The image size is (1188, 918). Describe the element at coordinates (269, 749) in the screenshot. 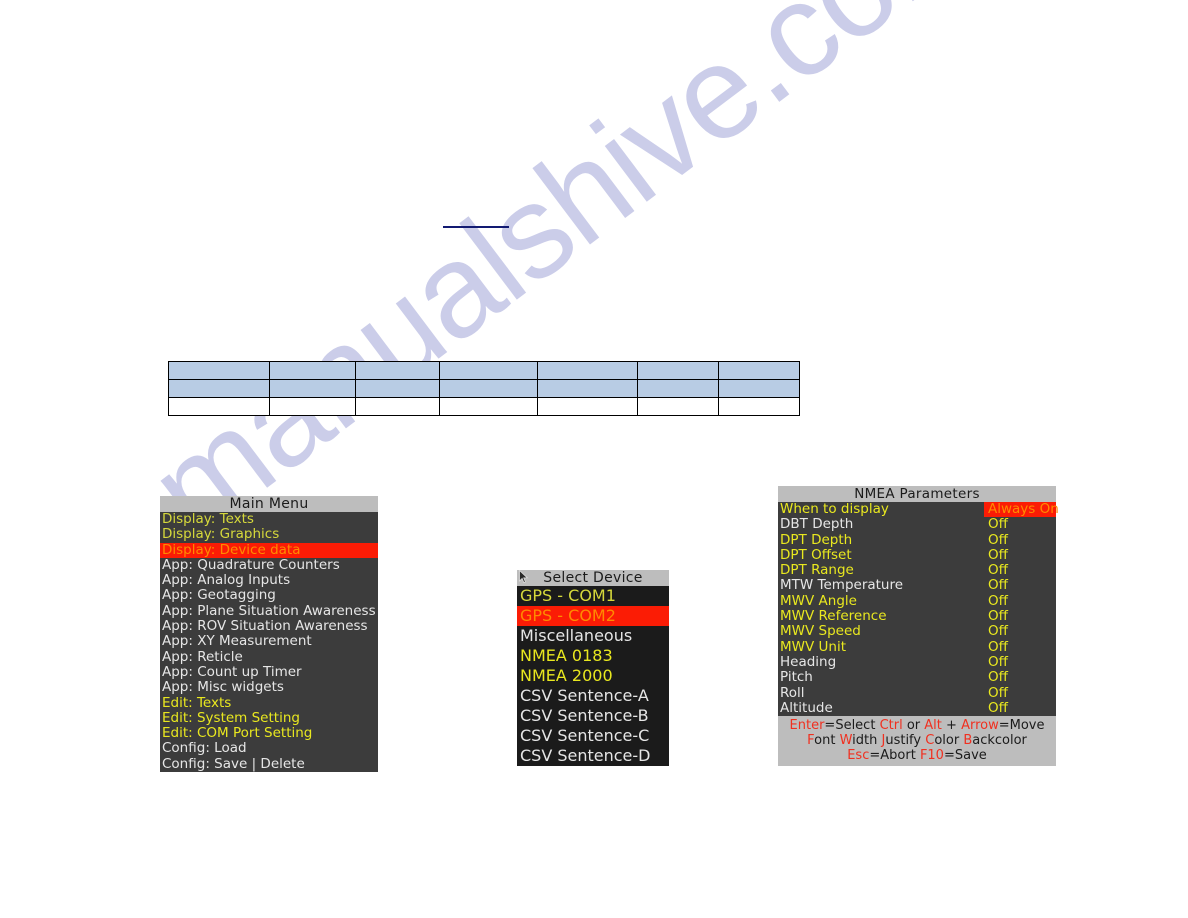

I see `main-menu-item-config-load: Config: Load` at that location.